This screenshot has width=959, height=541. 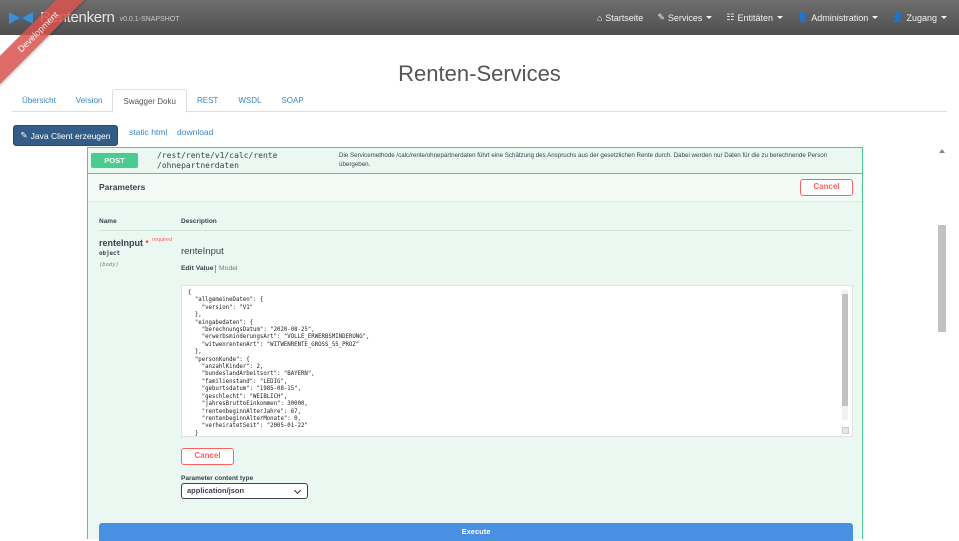 I want to click on content-type-select: application/json, so click(x=244, y=491).